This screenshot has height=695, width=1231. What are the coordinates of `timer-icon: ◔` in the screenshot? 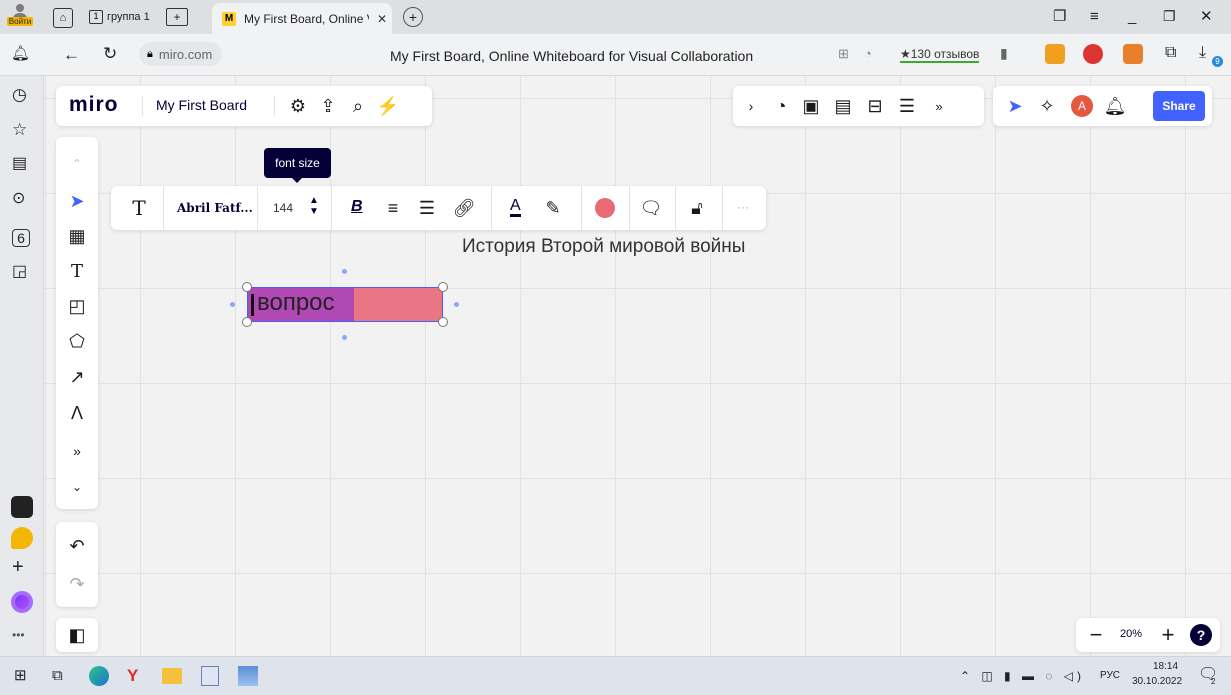 It's located at (781, 106).